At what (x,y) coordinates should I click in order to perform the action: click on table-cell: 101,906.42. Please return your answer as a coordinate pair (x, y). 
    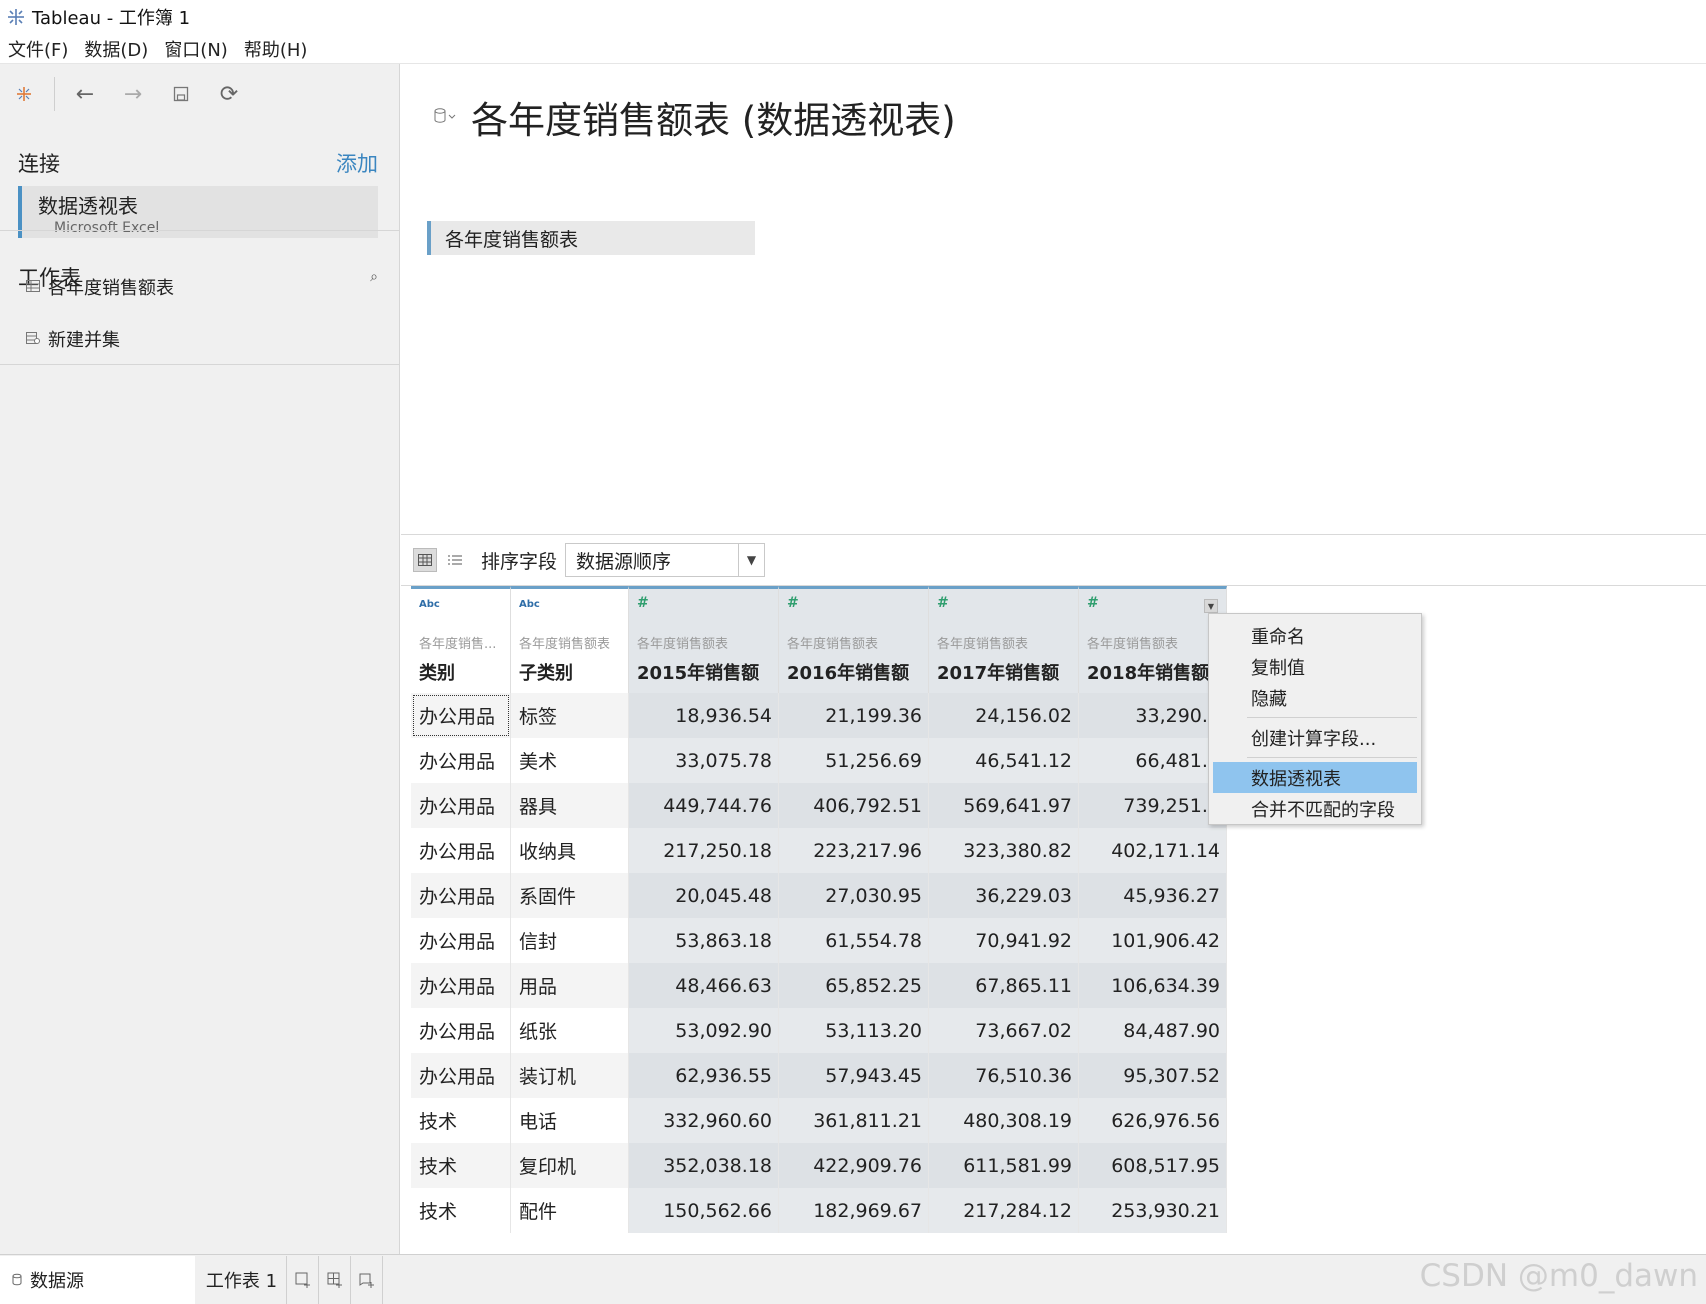
    Looking at the image, I should click on (1153, 940).